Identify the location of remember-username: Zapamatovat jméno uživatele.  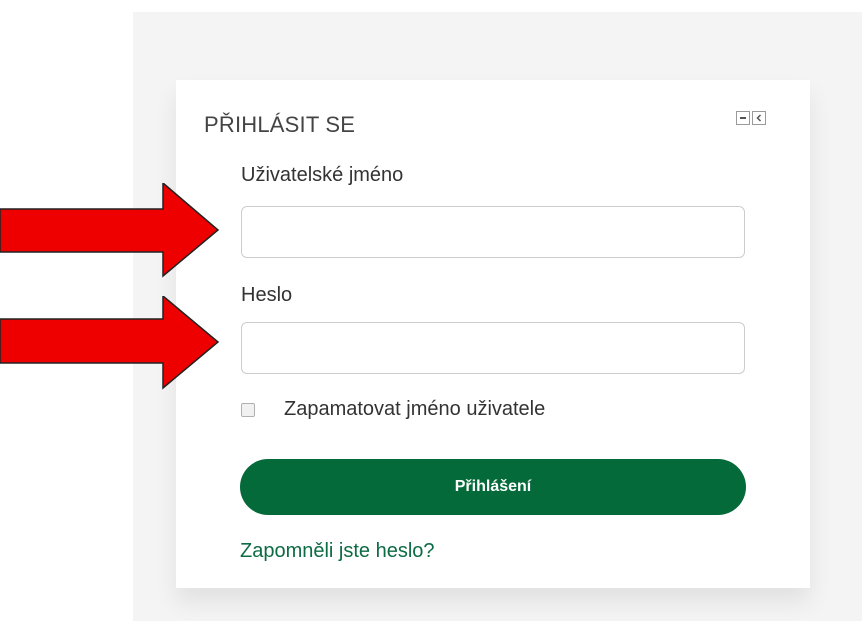
(393, 409).